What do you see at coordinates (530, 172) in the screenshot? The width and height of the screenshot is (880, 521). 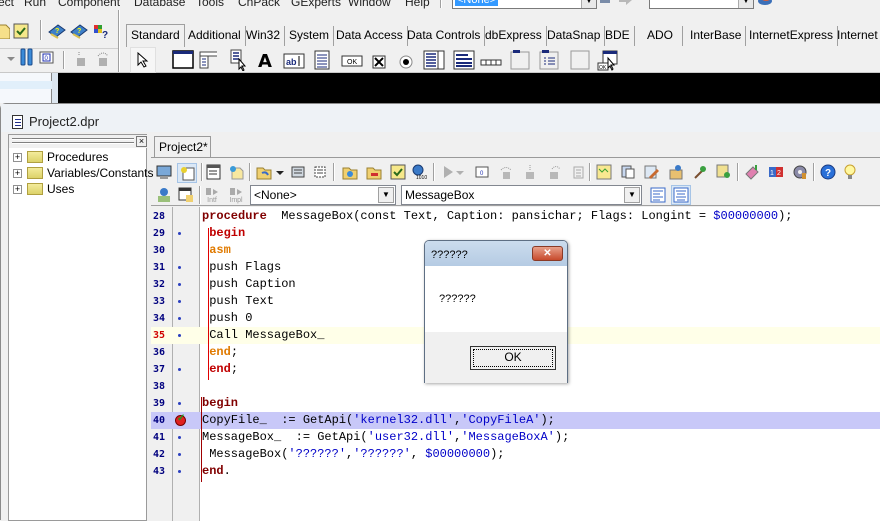 I see `trace-into-icon` at bounding box center [530, 172].